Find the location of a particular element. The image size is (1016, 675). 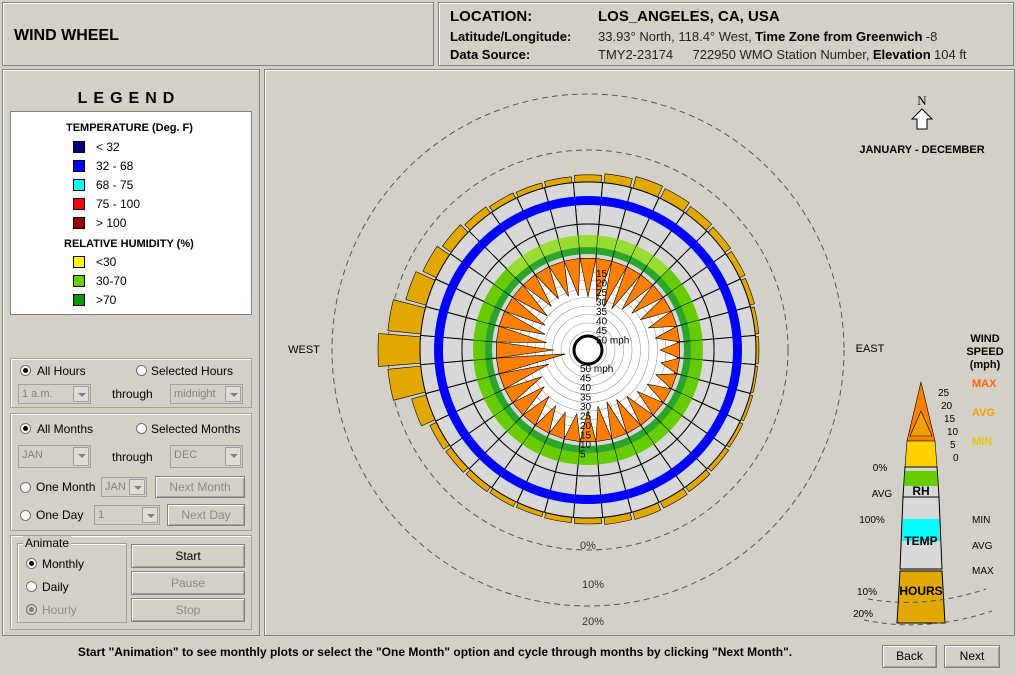

percent-label: 0% is located at coordinates (588, 546).